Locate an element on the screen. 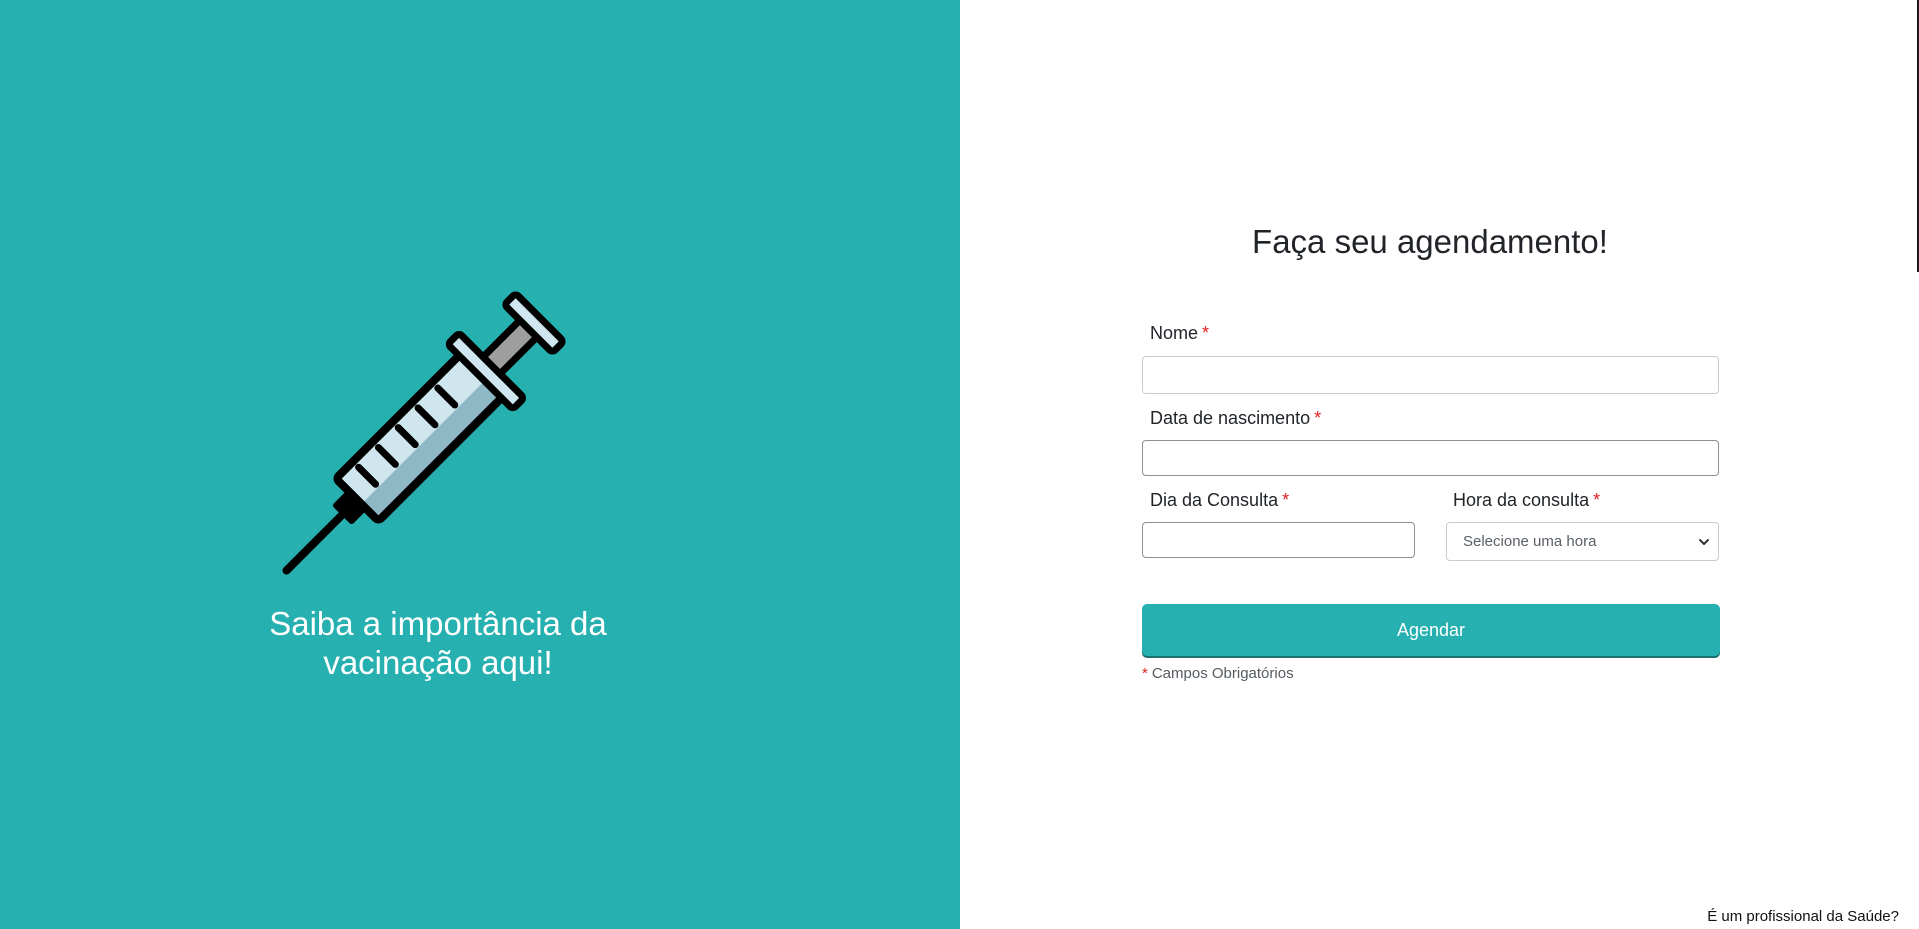 The image size is (1919, 929). birth-date-label: Data de nascimento * is located at coordinates (1235, 418).